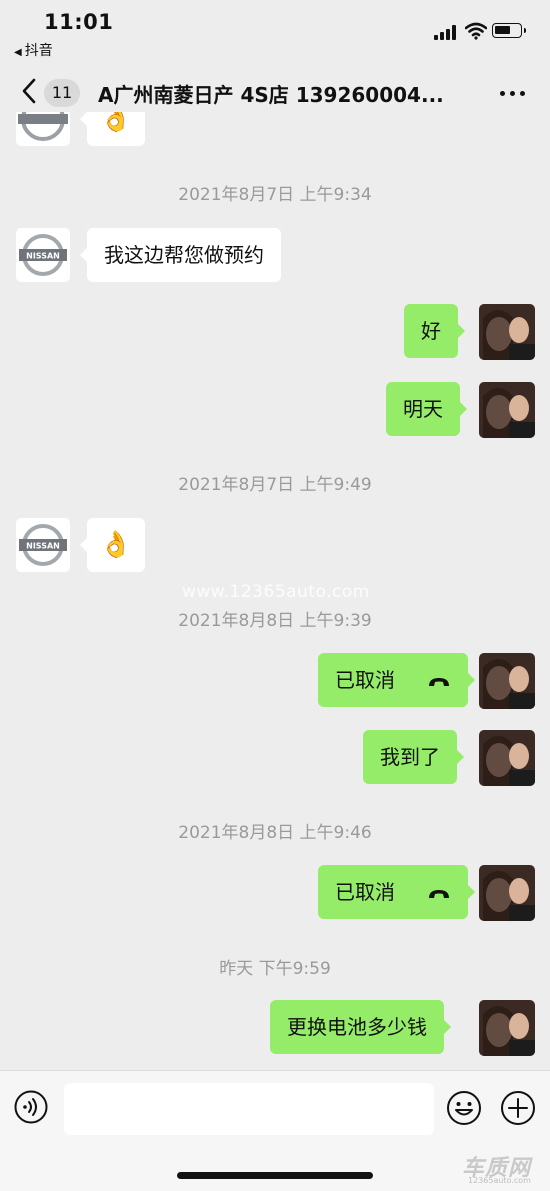 The width and height of the screenshot is (550, 1191). I want to click on status-bar: 11:01 ◀ 抖音, so click(275, 31).